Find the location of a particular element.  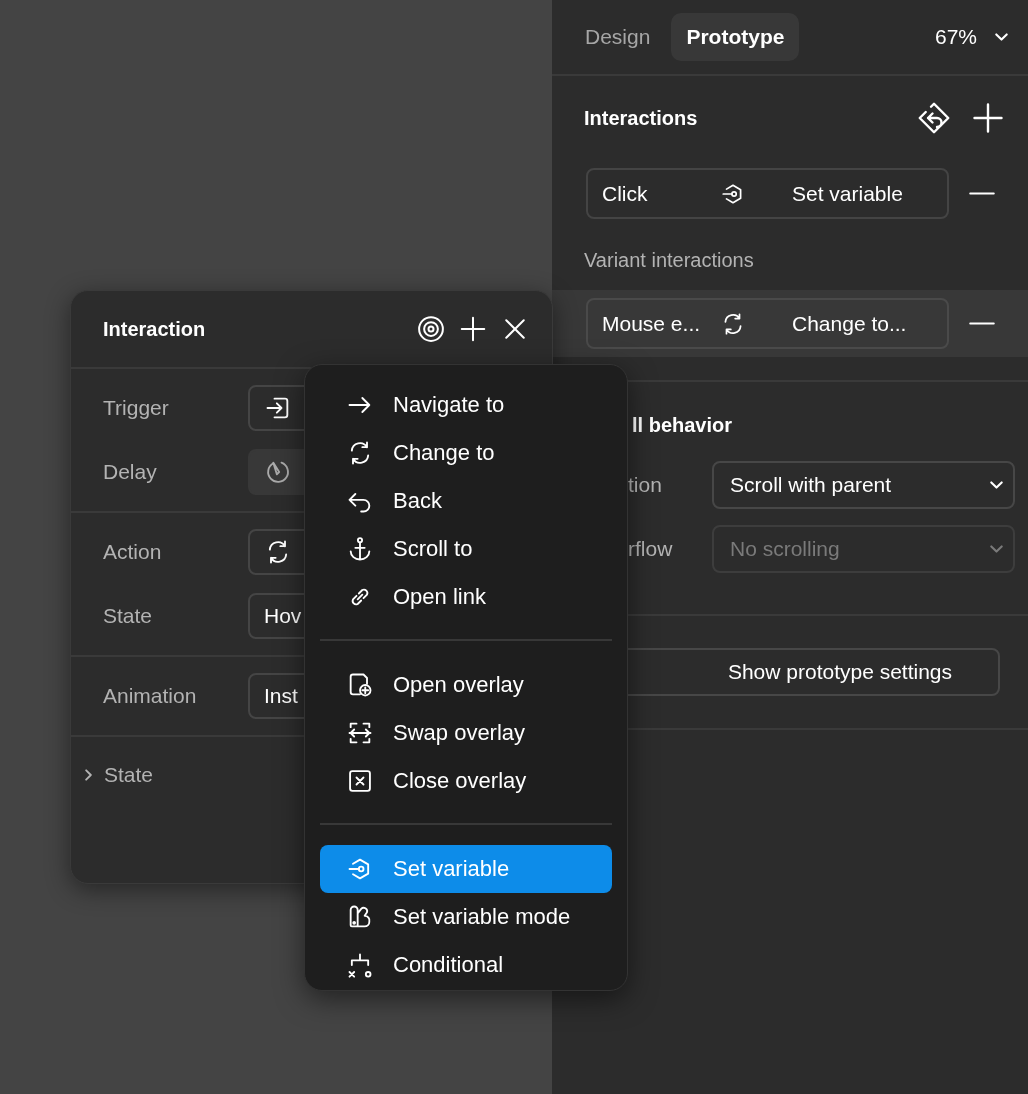

section-title: ll behavior is located at coordinates (682, 425).